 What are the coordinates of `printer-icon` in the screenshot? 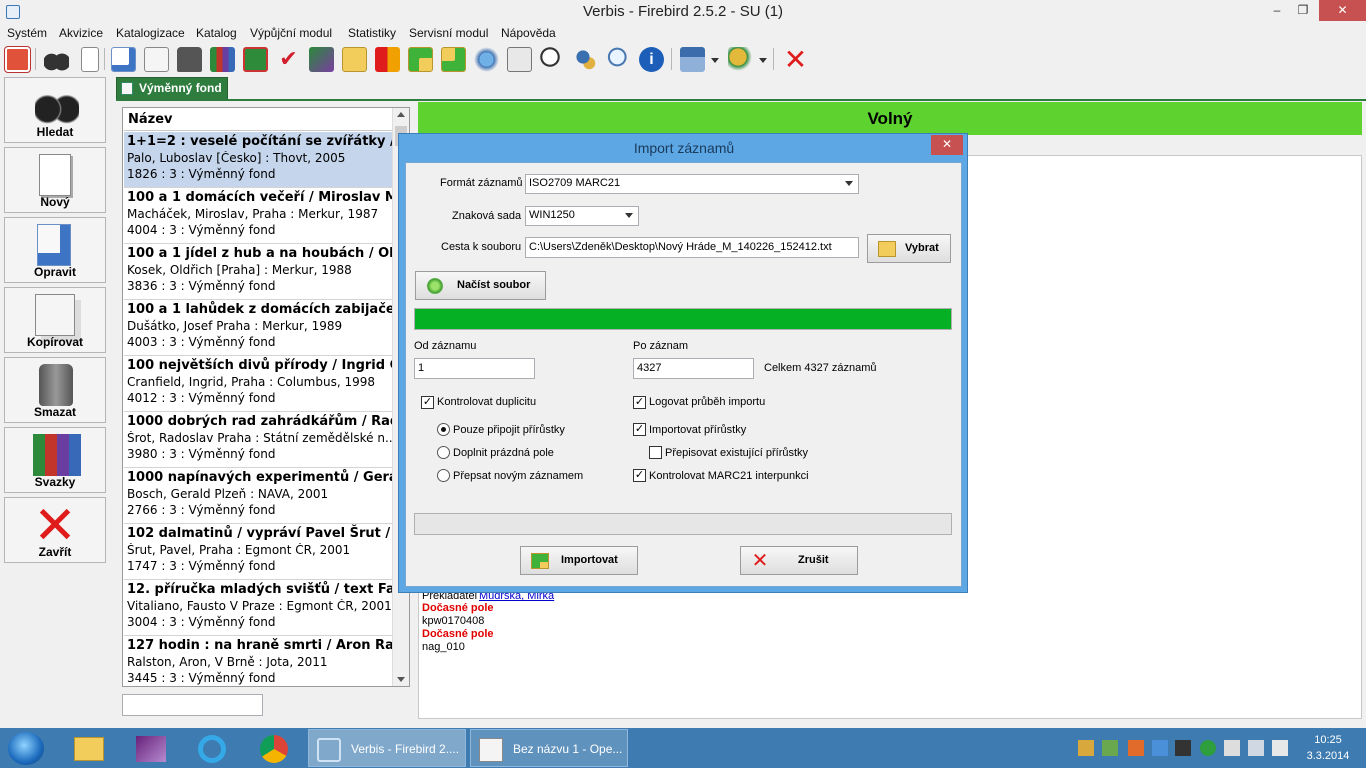 It's located at (692, 59).